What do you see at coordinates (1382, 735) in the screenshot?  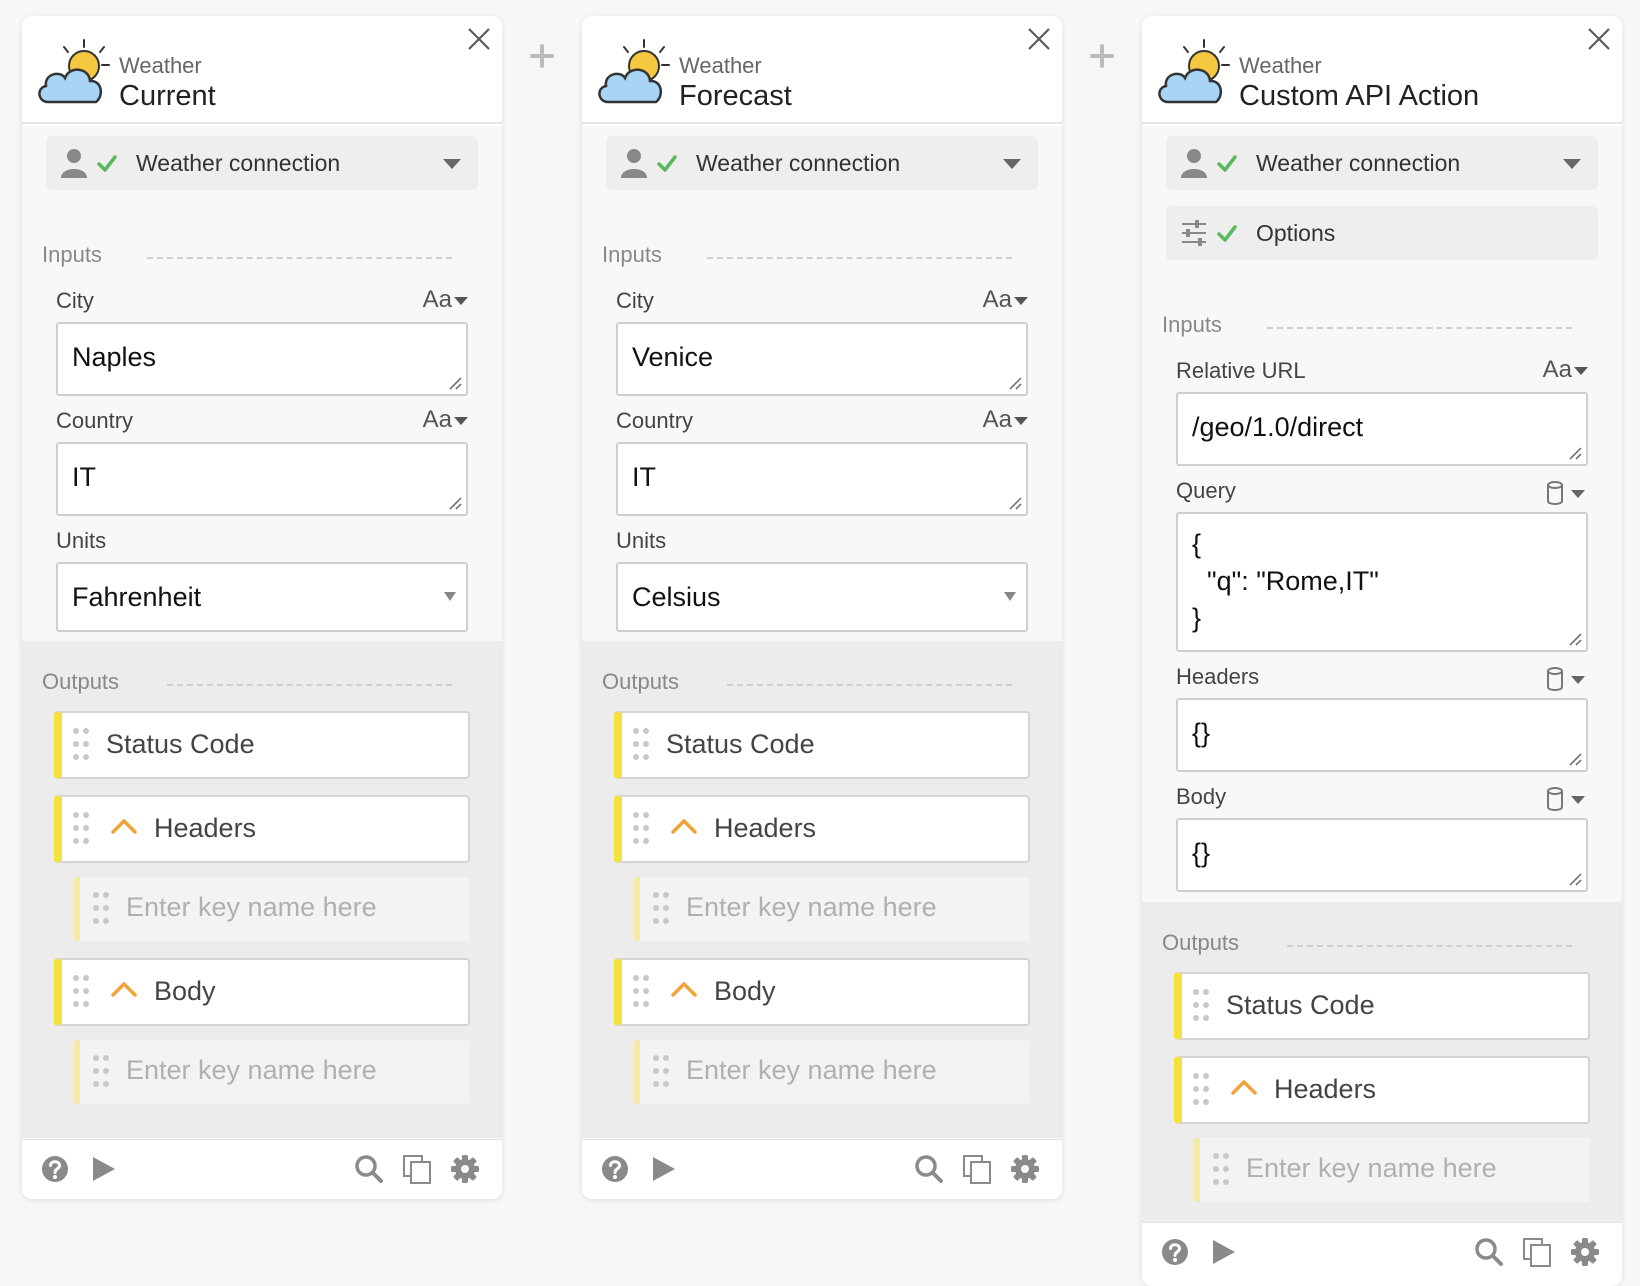 I see `headers-input: {}` at bounding box center [1382, 735].